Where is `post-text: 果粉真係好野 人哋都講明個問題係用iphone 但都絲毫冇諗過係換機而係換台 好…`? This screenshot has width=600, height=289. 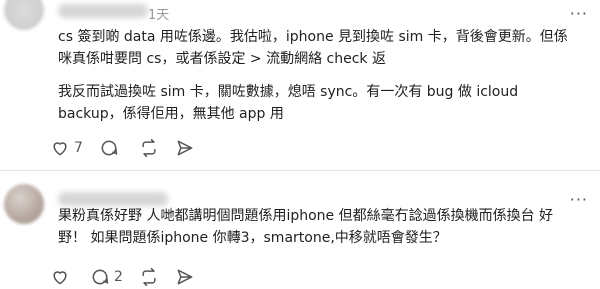
post-text: 果粉真係好野 人哋都講明個問題係用iphone 但都絲毫冇諗過係換機而係換台 好… is located at coordinates (306, 227).